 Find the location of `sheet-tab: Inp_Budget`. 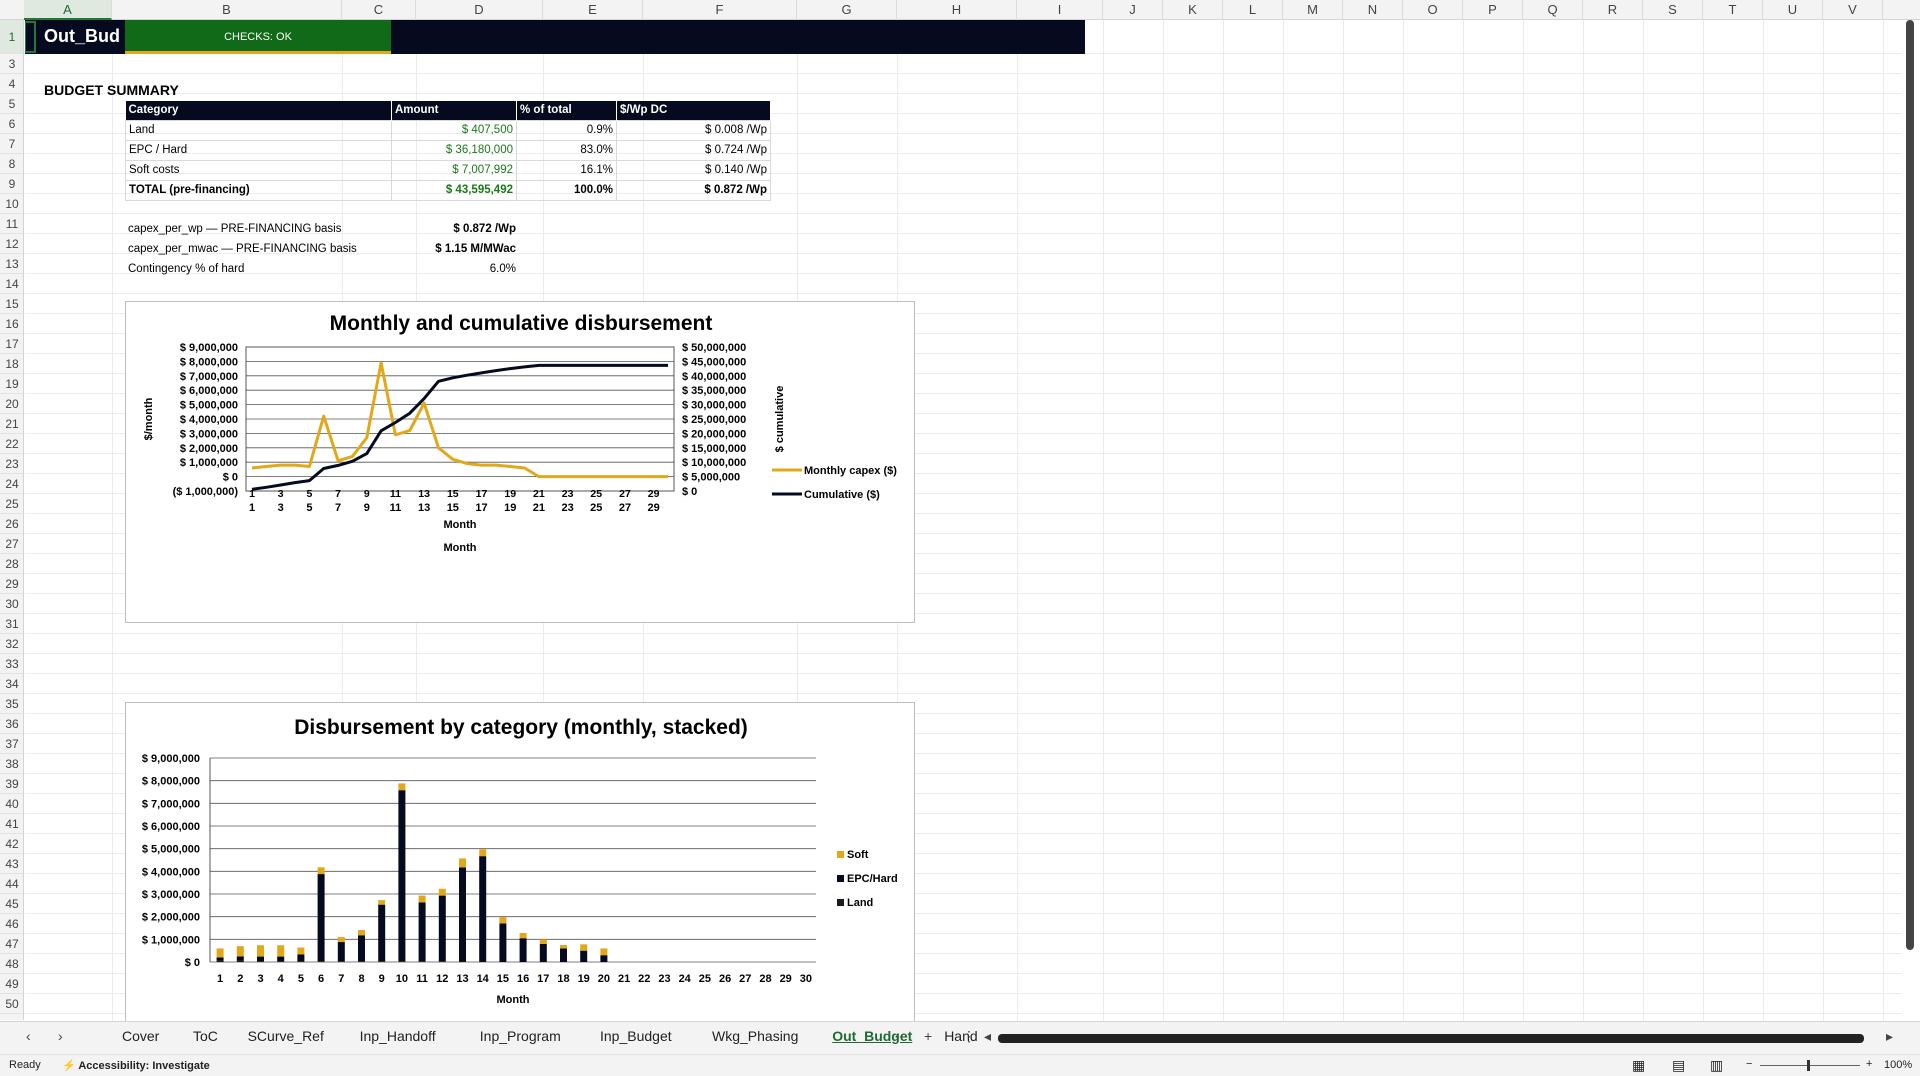

sheet-tab: Inp_Budget is located at coordinates (636, 1036).